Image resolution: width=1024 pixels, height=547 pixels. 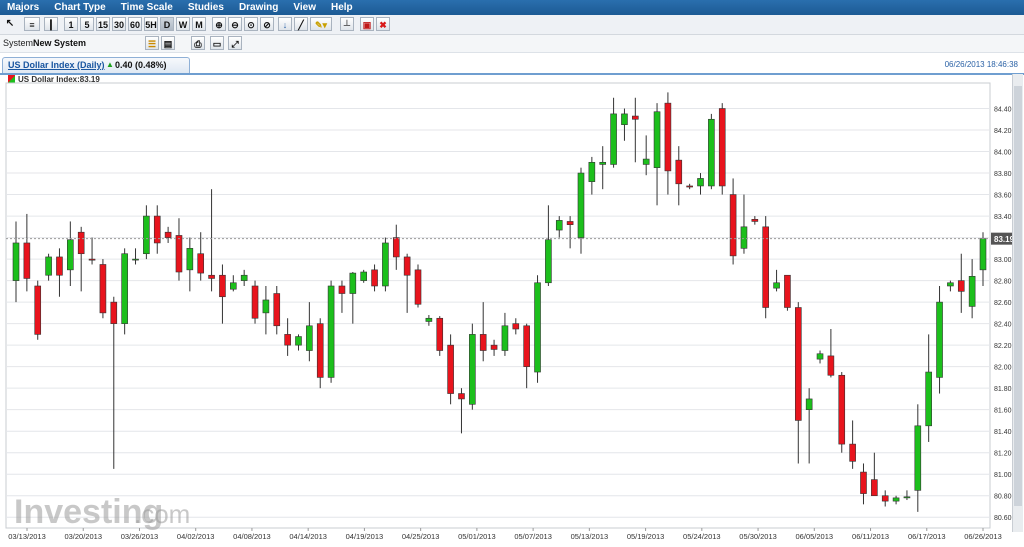 I want to click on y-tick-label: 82.60, so click(x=1003, y=303).